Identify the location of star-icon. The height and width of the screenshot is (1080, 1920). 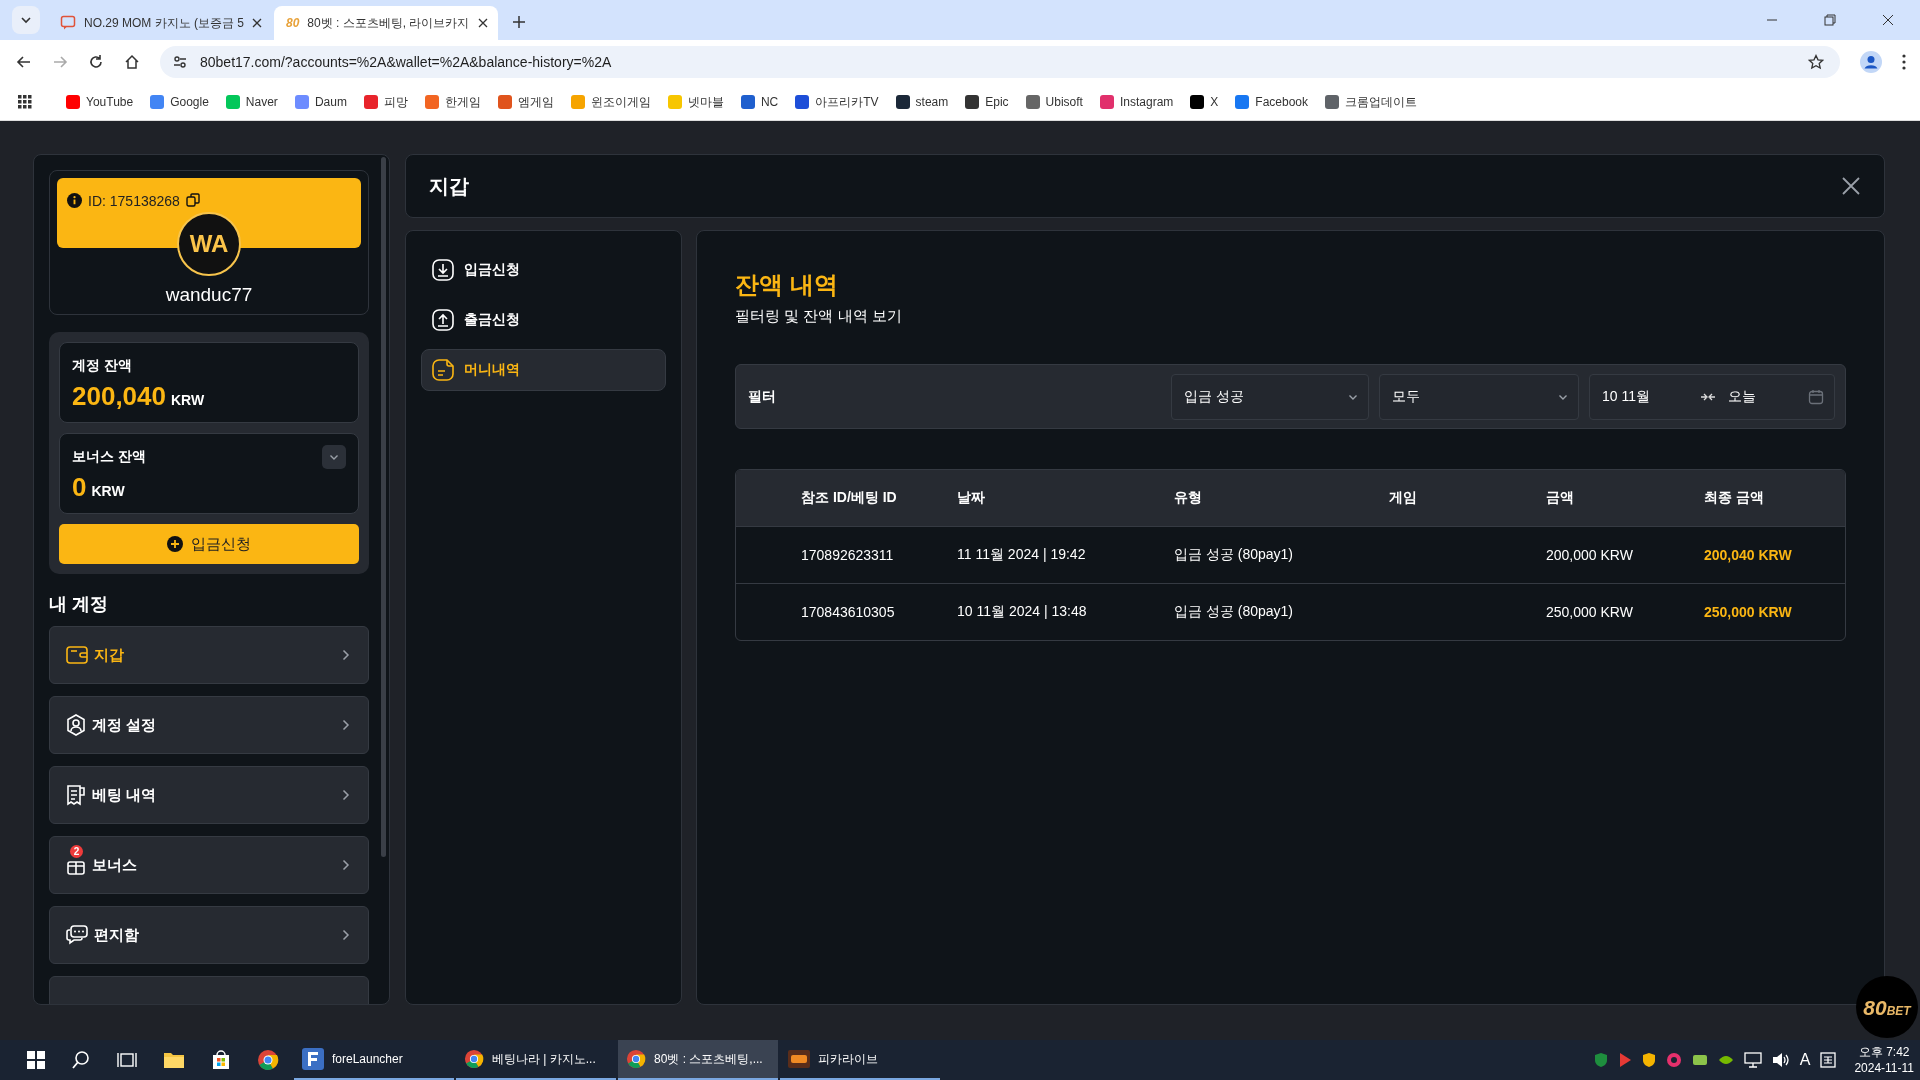
(1816, 62).